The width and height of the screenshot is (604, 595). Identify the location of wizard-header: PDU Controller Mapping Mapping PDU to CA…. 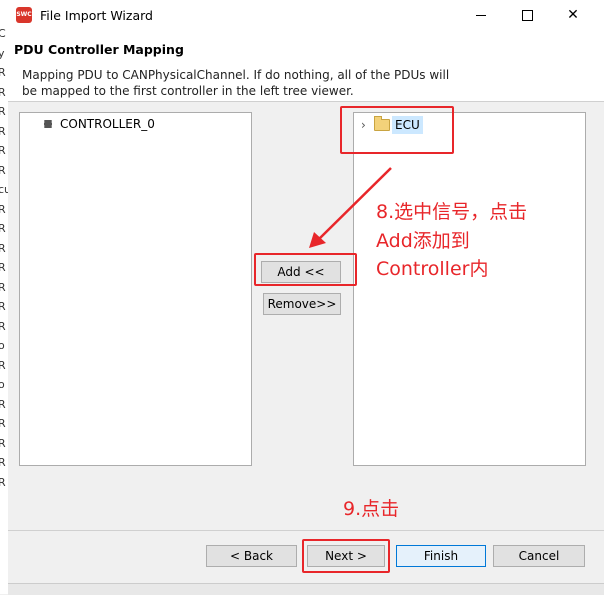
(306, 66).